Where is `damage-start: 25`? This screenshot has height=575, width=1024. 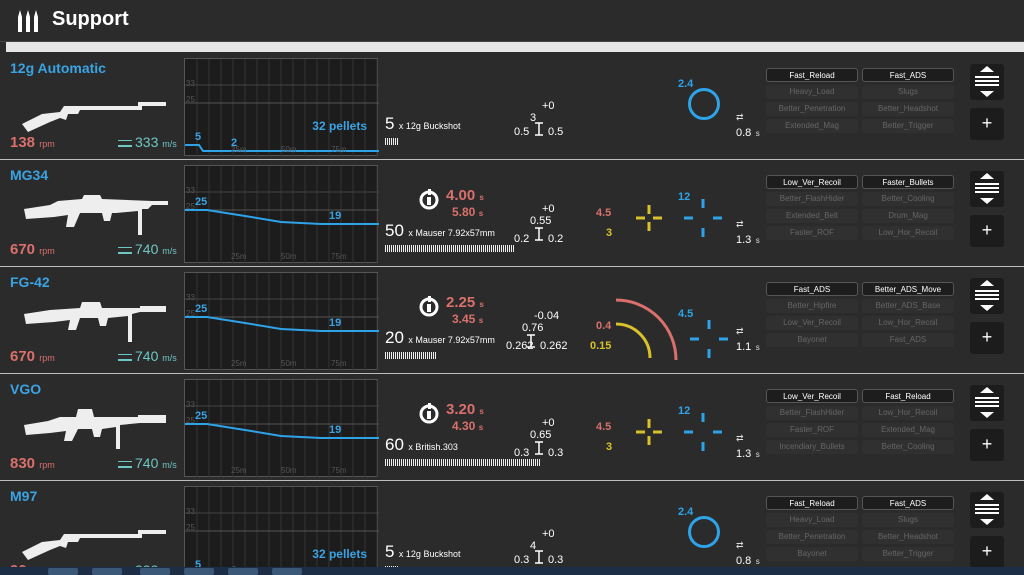
damage-start: 25 is located at coordinates (201, 416).